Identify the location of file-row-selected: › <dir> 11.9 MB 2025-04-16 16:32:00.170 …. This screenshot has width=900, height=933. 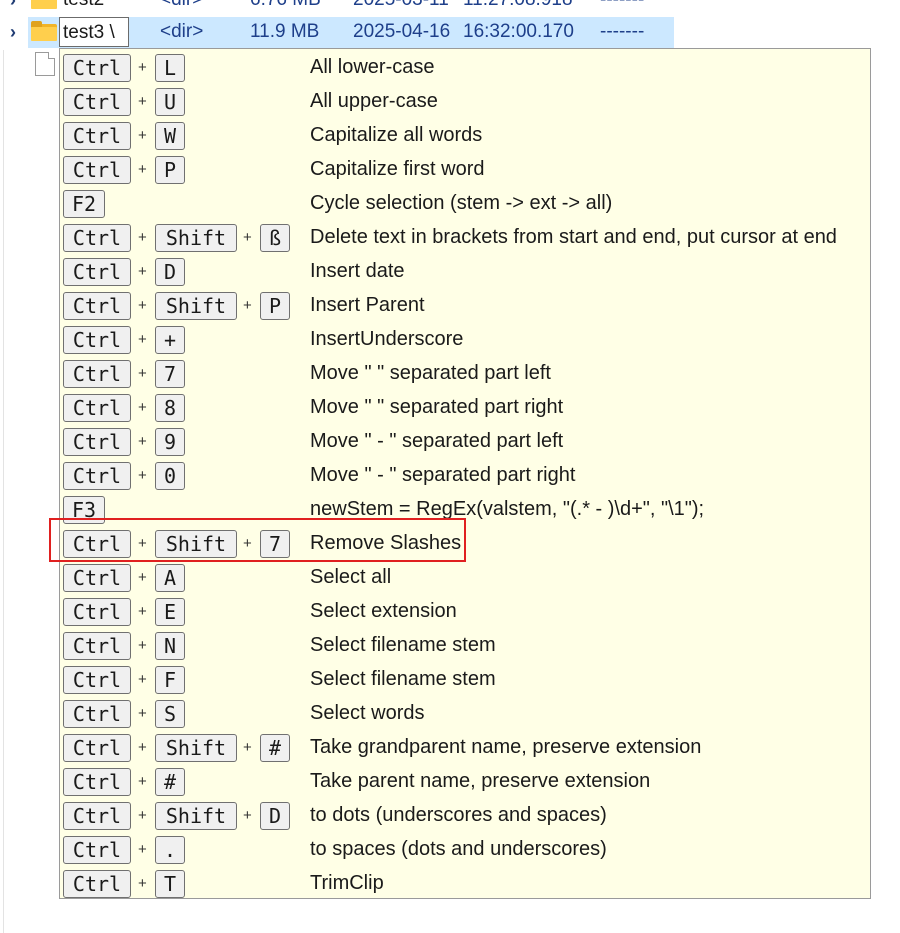
(450, 33).